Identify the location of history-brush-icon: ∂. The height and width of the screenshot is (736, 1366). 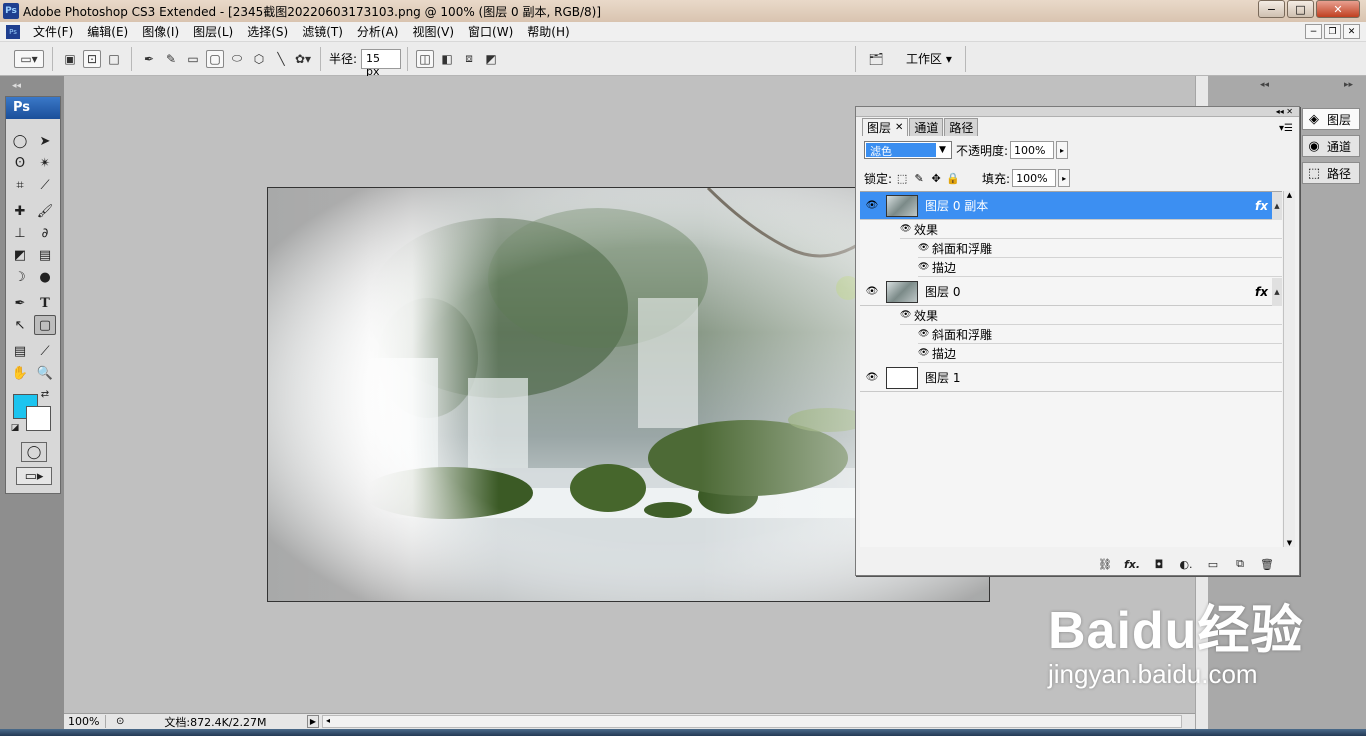
(45, 233).